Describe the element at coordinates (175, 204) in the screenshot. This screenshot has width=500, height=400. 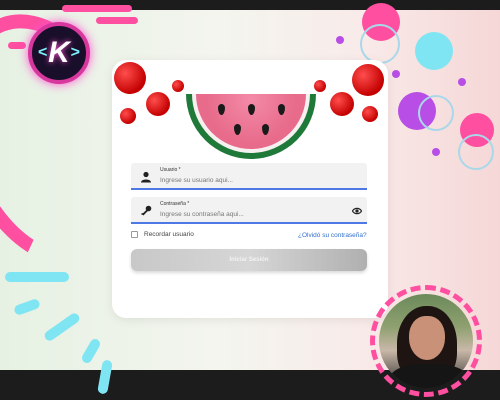
I see `password-label: Contraseña *` at that location.